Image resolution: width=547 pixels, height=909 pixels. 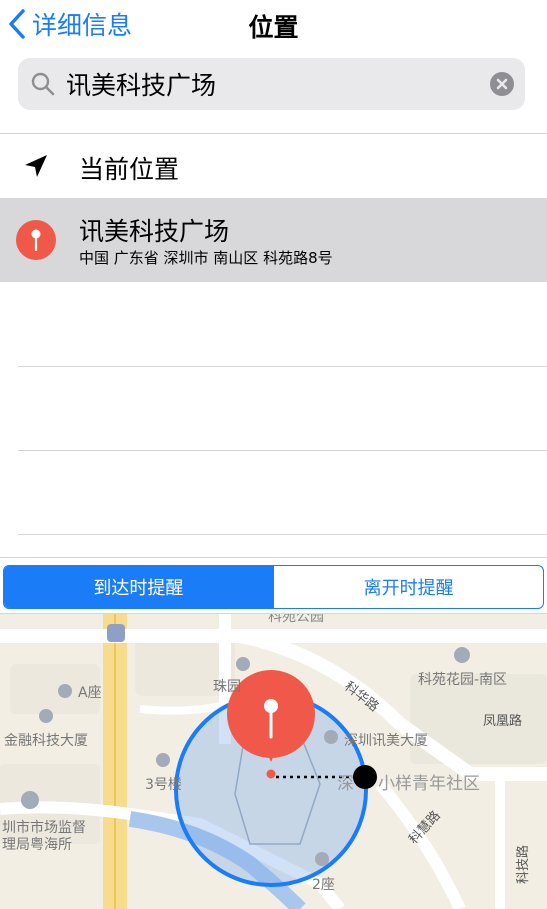 What do you see at coordinates (227, 687) in the screenshot?
I see `map-label-zhuyuan: 珠园` at bounding box center [227, 687].